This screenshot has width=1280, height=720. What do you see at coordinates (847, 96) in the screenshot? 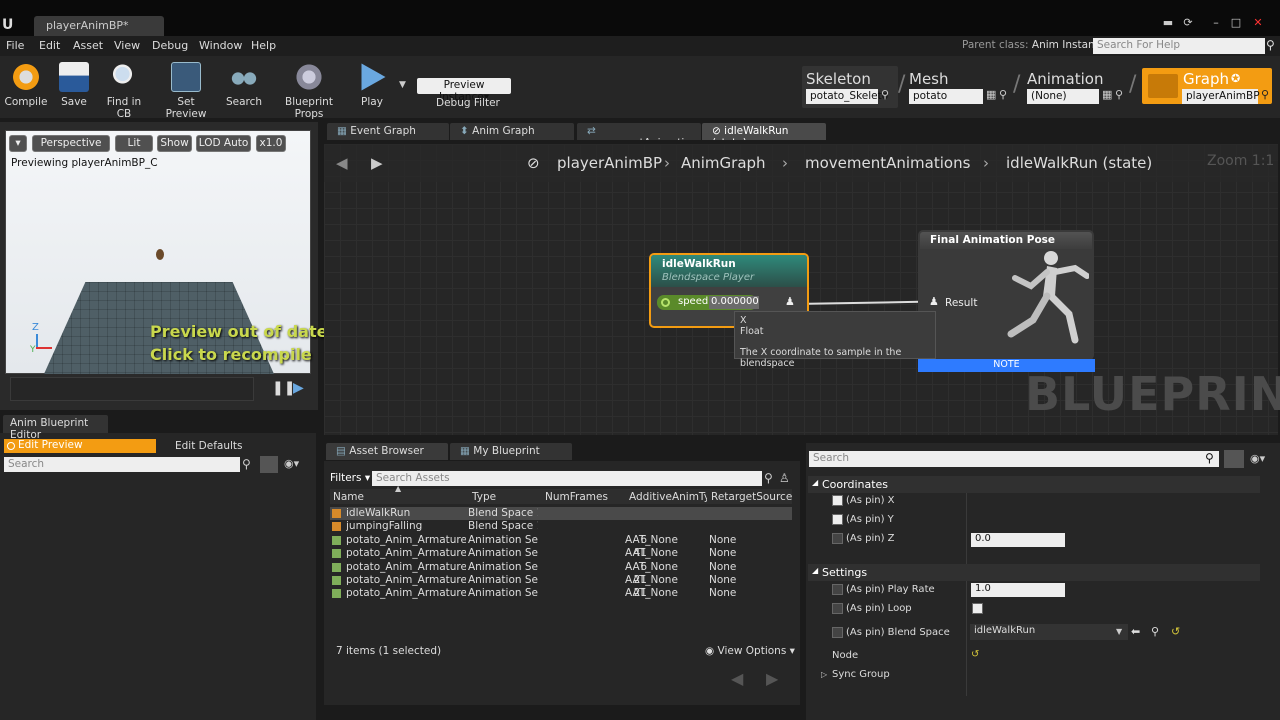
I see `skeleton-field: potato_Skeleto` at bounding box center [847, 96].